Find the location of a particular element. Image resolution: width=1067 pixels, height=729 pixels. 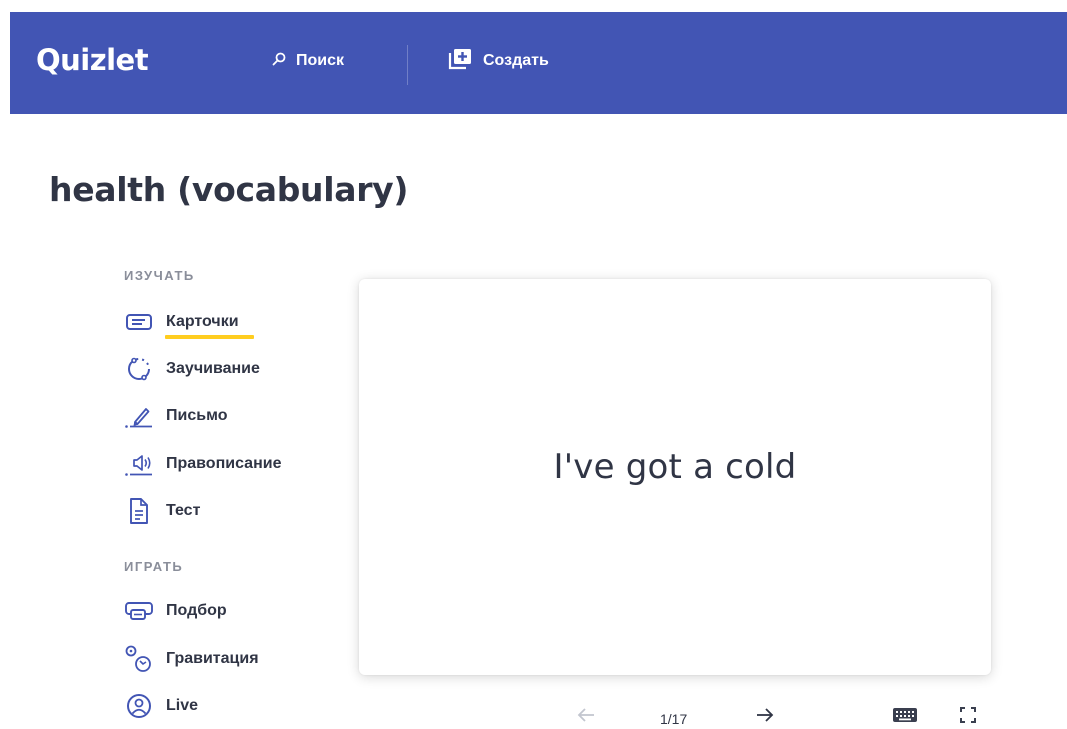

mode-cards: Карточки is located at coordinates (189, 323).